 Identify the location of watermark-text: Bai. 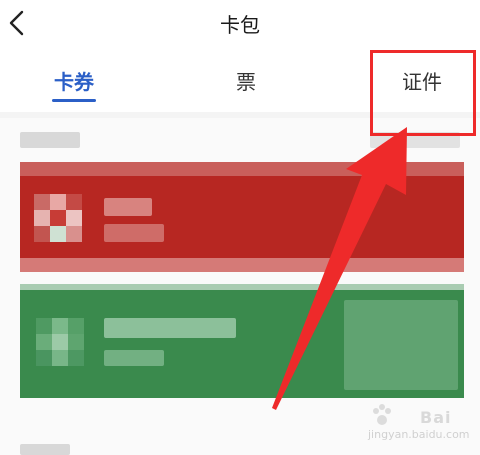
(436, 417).